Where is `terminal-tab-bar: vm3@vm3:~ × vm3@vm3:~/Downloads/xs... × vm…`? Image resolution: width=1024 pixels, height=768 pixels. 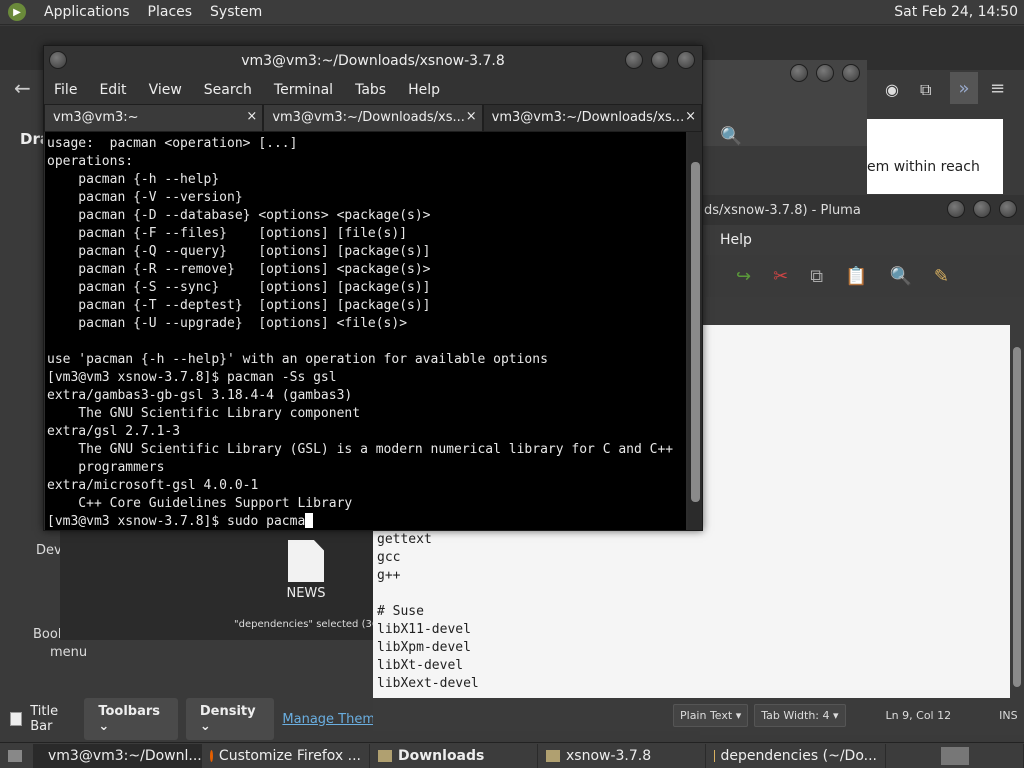
terminal-tab-bar: vm3@vm3:~ × vm3@vm3:~/Downloads/xs... × vm… is located at coordinates (373, 118).